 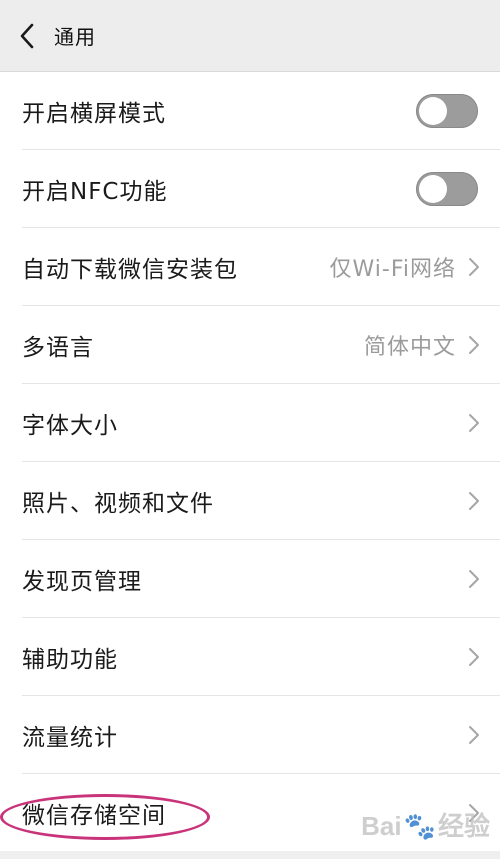 What do you see at coordinates (94, 816) in the screenshot?
I see `setting-label: 微信存储空间` at bounding box center [94, 816].